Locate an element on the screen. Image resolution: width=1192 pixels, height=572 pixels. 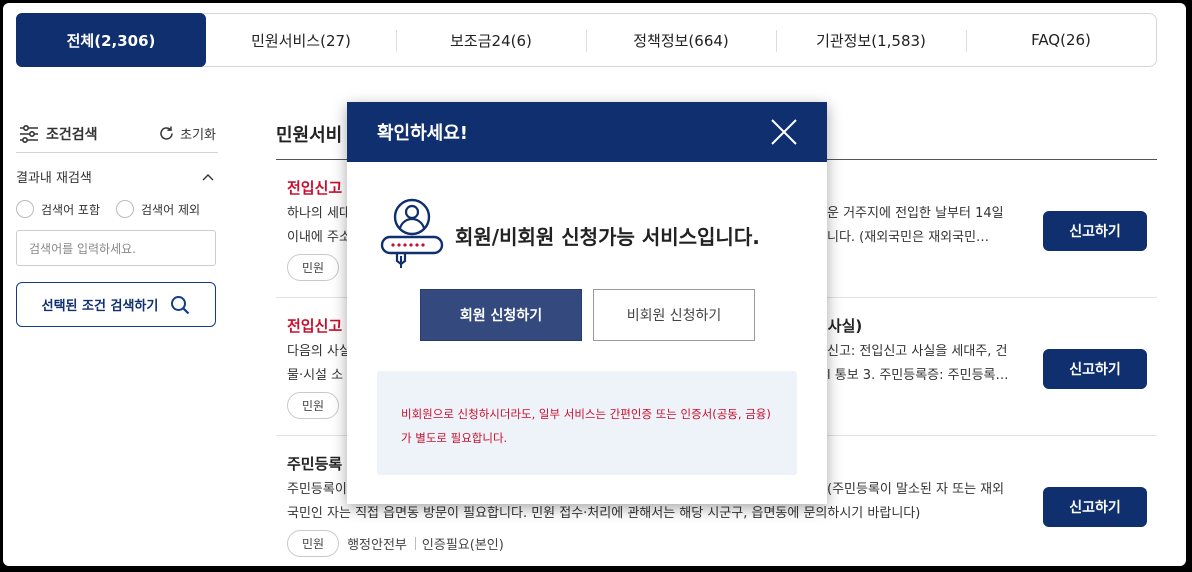
desc-line: 운 거주지에 전입한 날부터 14일 is located at coordinates (915, 213).